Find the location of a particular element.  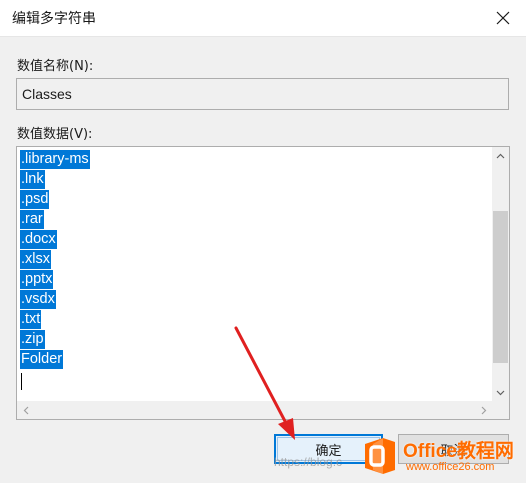

value-data-line-text: .xlsx is located at coordinates (35, 259).